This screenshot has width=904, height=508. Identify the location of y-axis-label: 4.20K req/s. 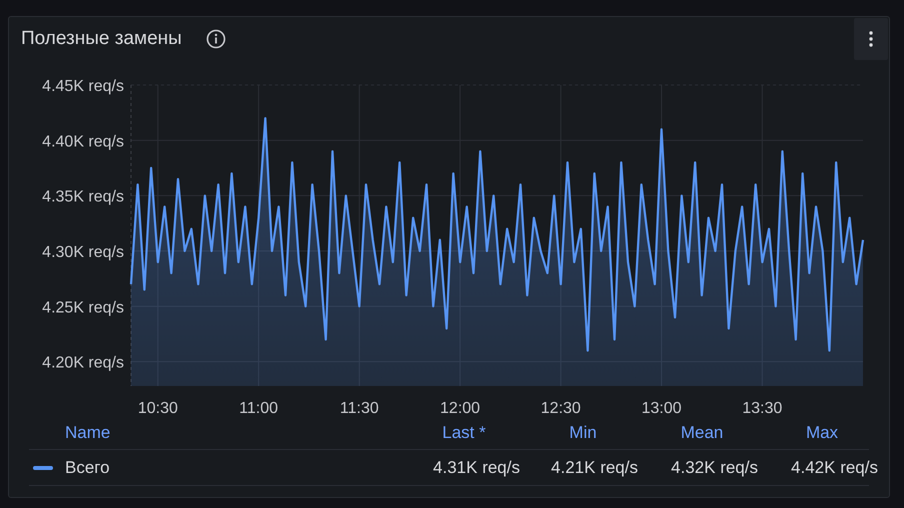
(83, 363).